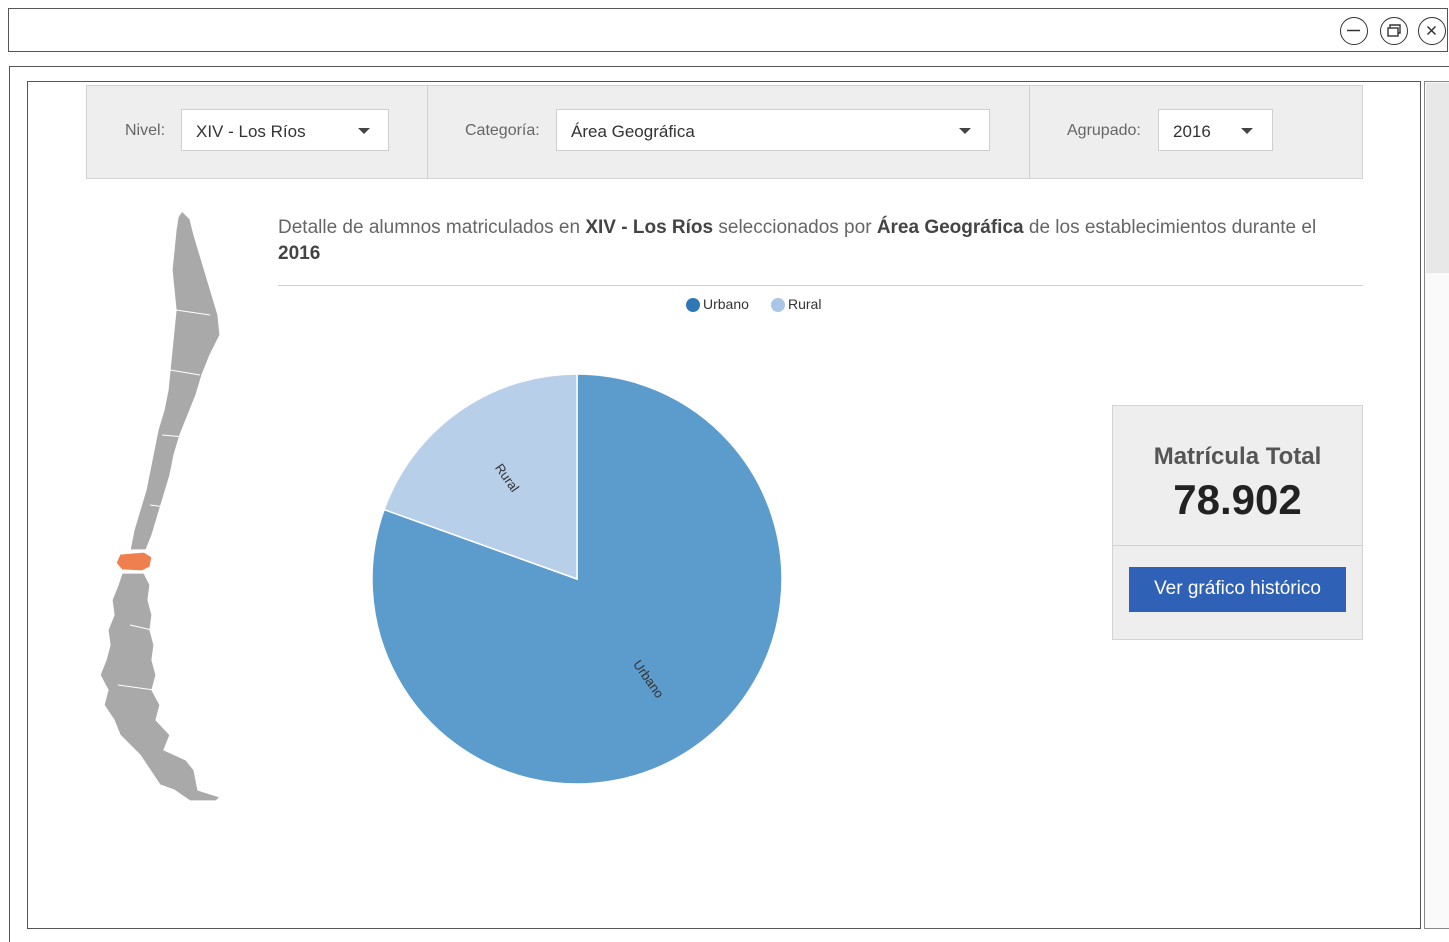 The image size is (1449, 942). Describe the element at coordinates (432, 227) in the screenshot. I see `description-text: Detalle de alumnos matriculados en` at that location.